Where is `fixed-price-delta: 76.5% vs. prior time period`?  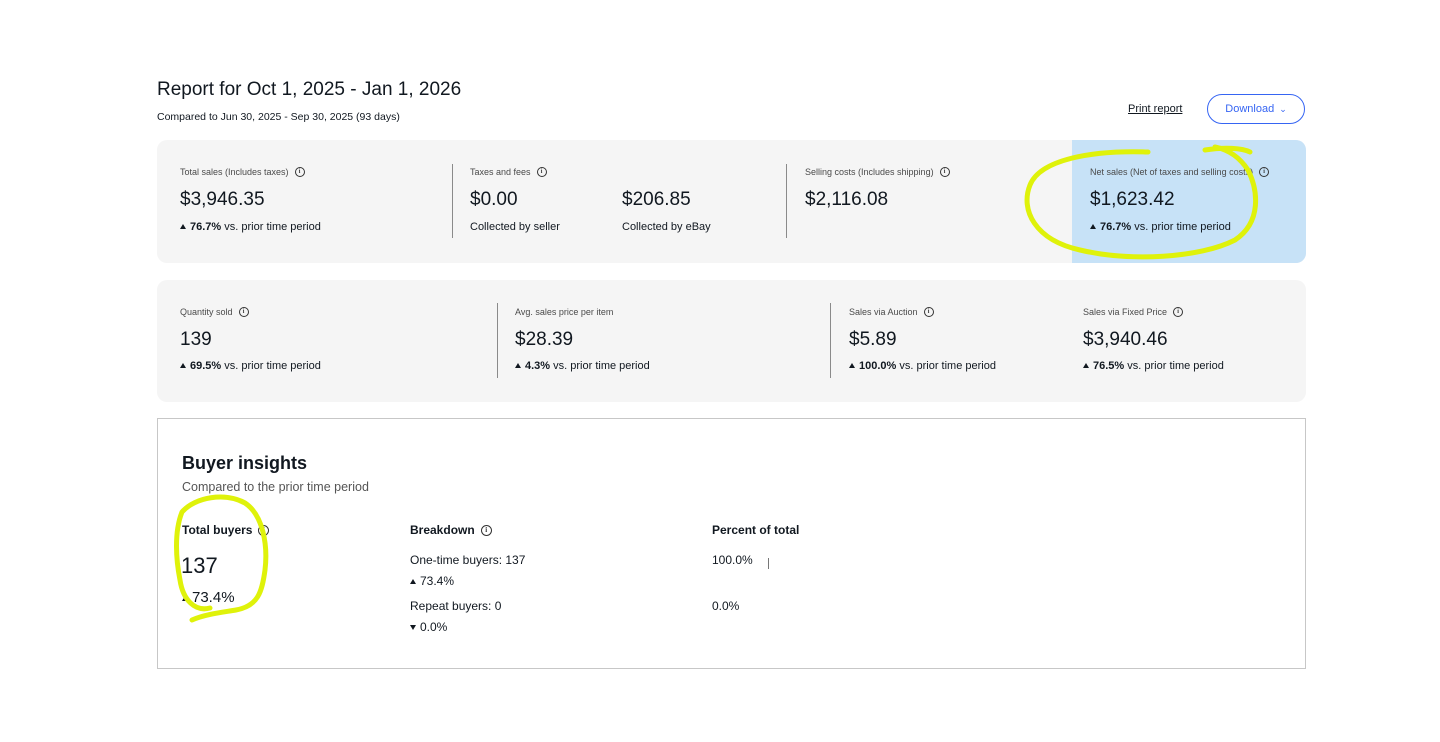 fixed-price-delta: 76.5% vs. prior time period is located at coordinates (1153, 366).